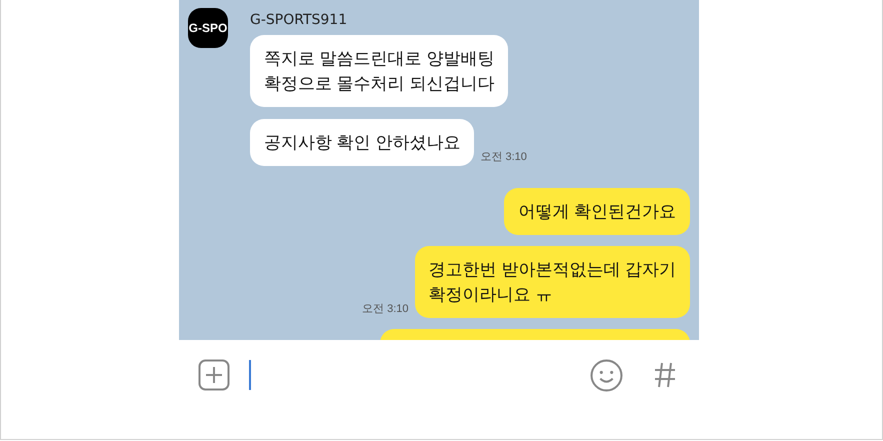 This screenshot has width=883, height=441. I want to click on avatar: G-SPO, so click(208, 28).